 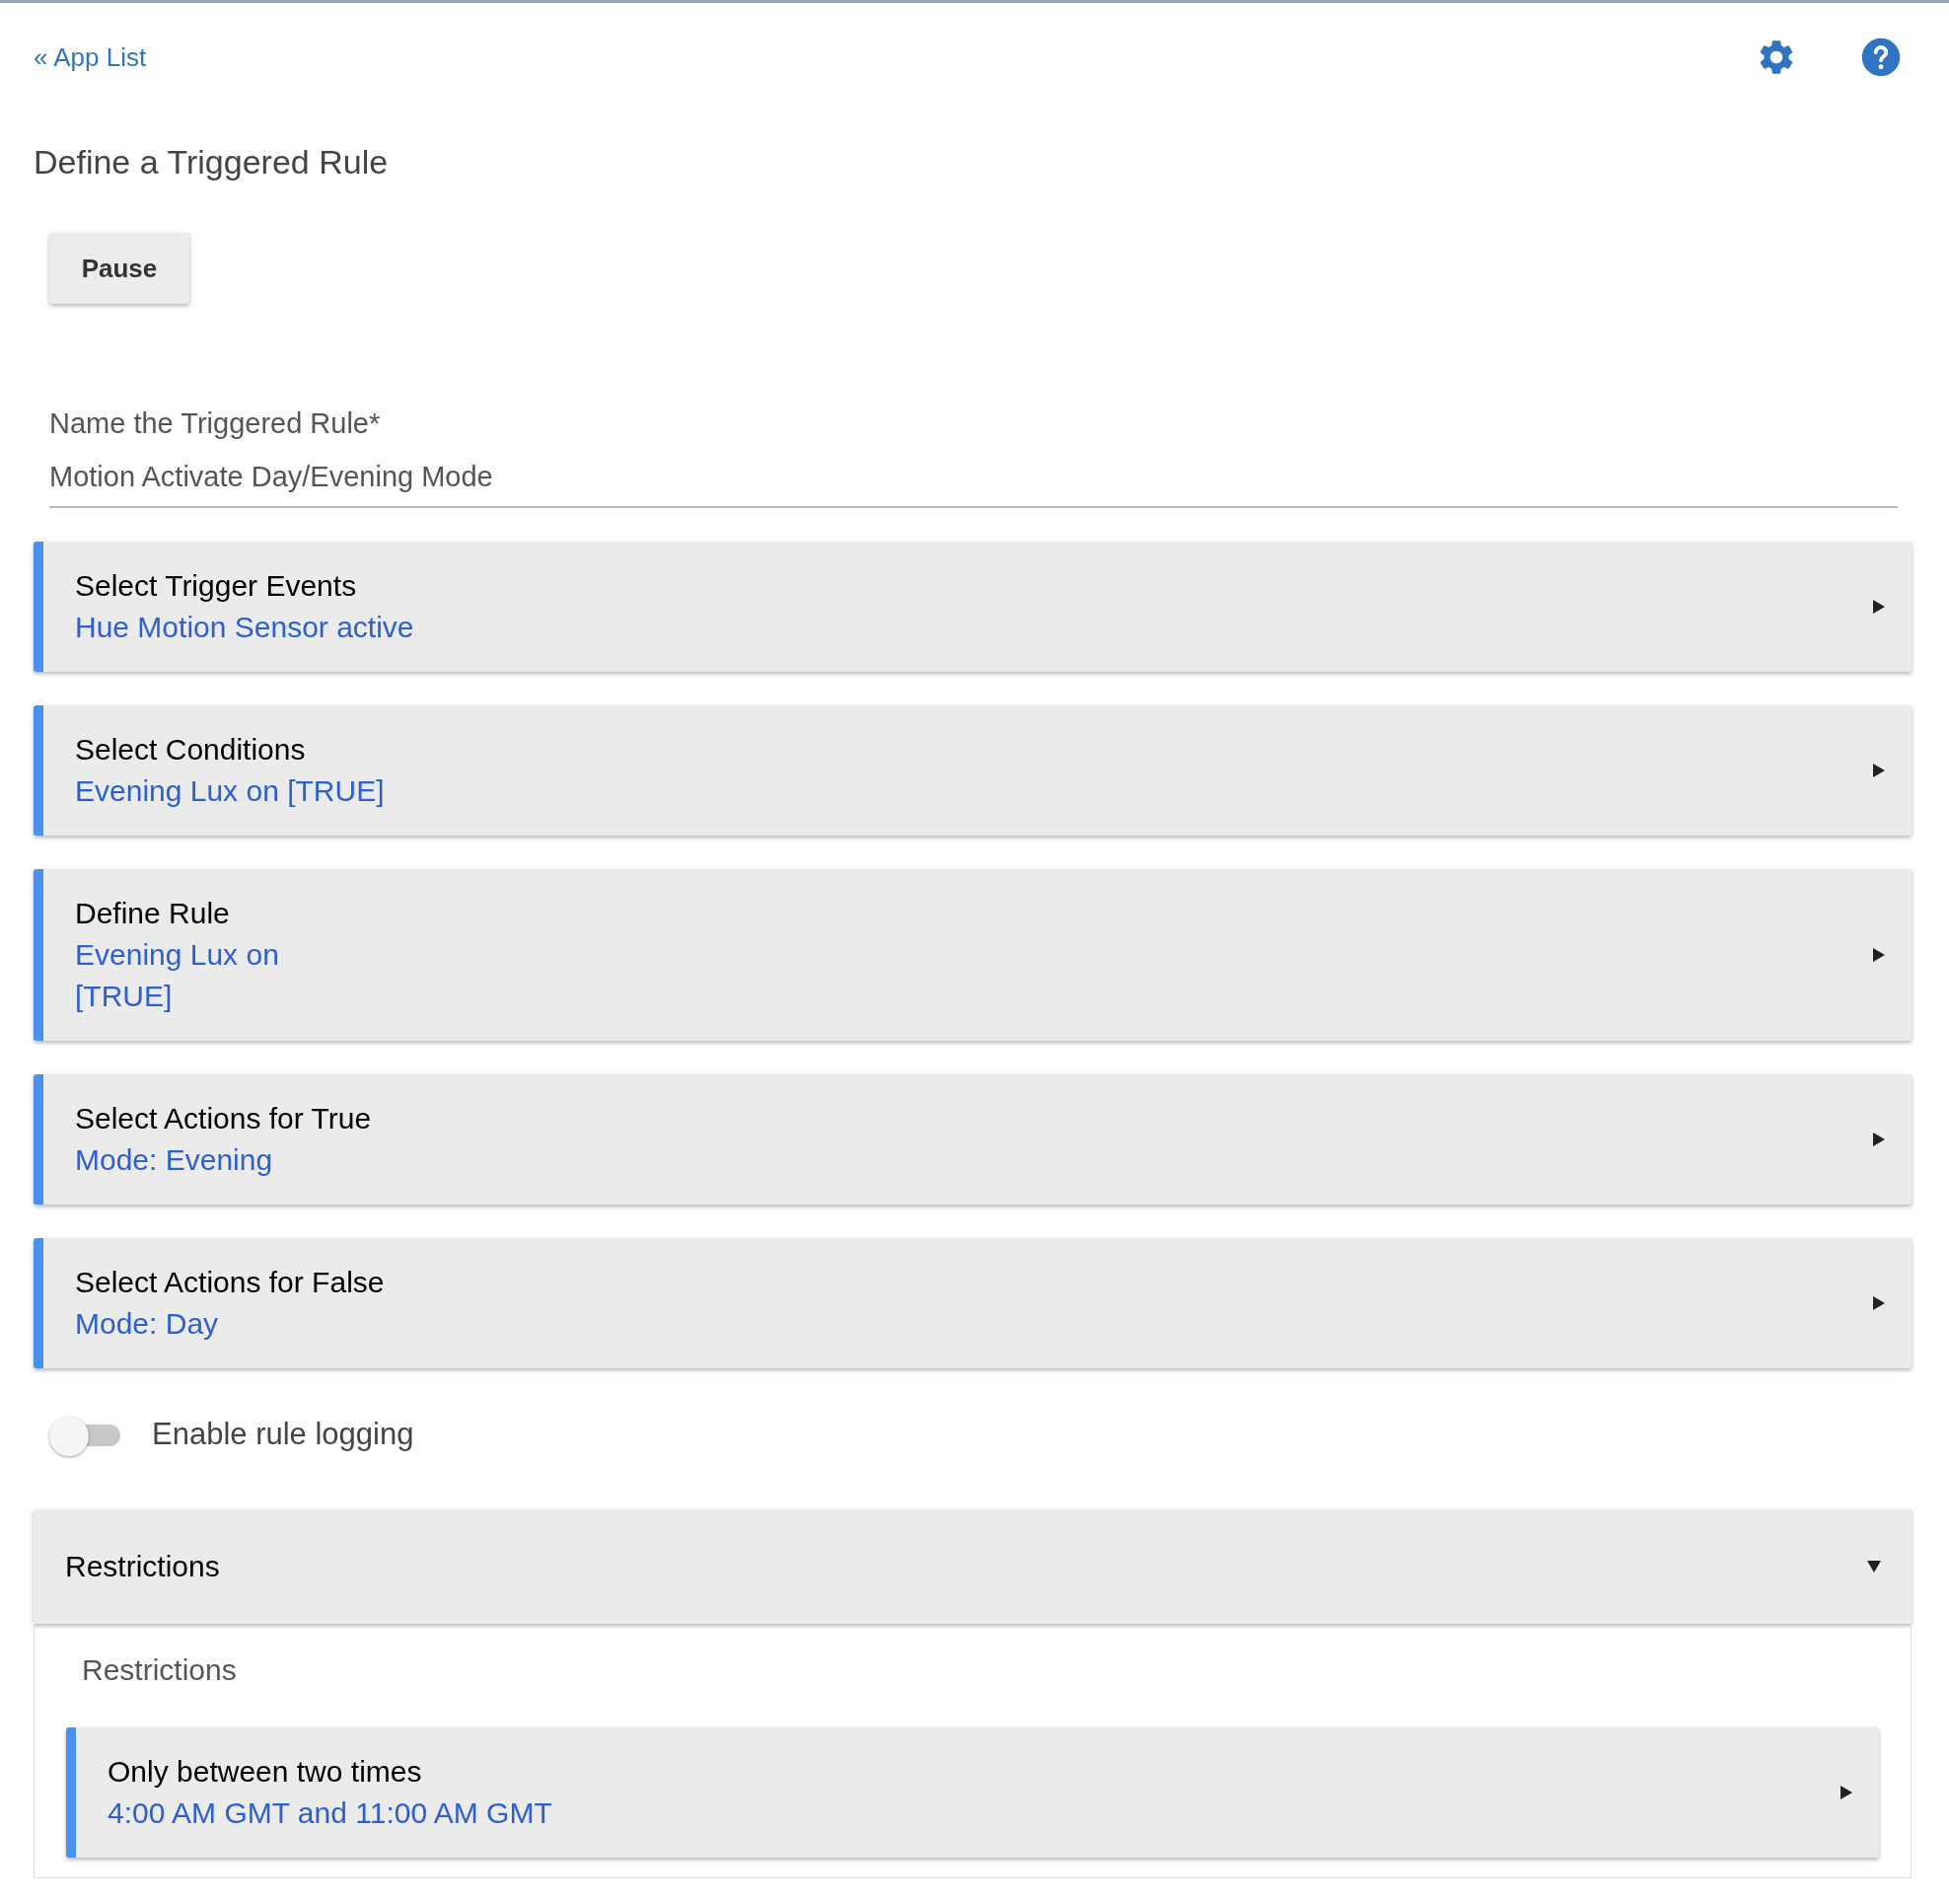 I want to click on panel-heading: Restrictions, so click(x=160, y=1669).